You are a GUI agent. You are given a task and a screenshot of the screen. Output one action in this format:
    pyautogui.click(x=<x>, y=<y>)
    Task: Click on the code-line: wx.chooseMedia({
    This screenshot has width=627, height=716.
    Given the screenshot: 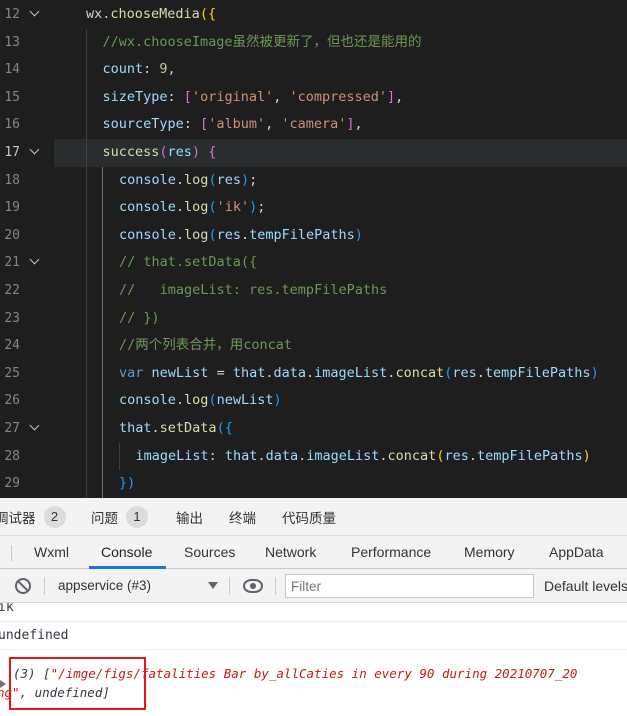 What is the action you would take?
    pyautogui.click(x=340, y=15)
    